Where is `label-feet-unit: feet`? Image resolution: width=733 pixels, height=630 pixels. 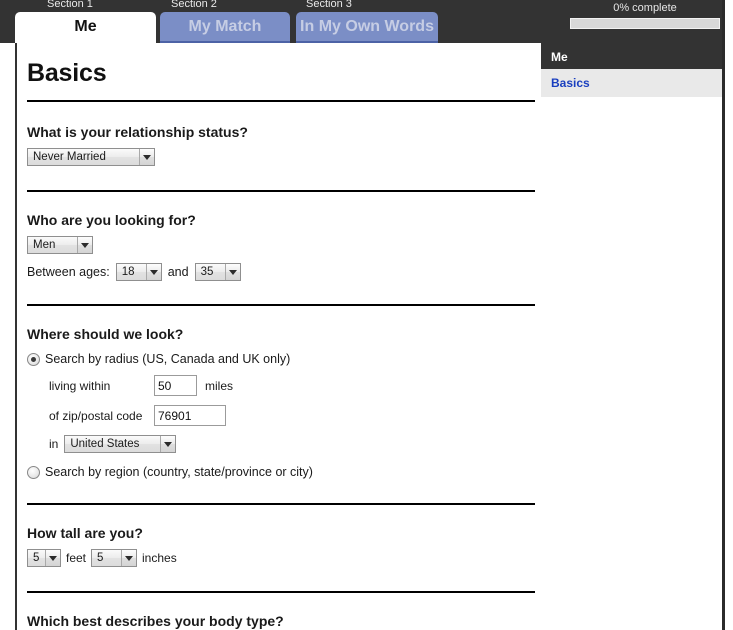 label-feet-unit: feet is located at coordinates (76, 558).